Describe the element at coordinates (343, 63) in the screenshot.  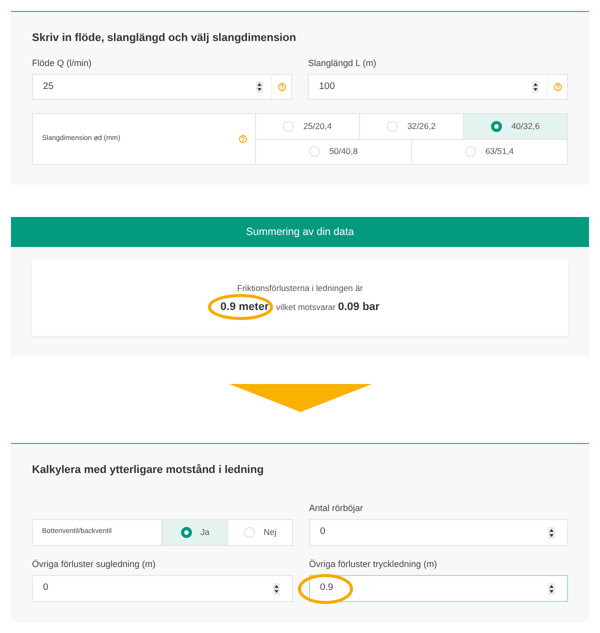
I see `field-label: Slanglängd L (m)` at that location.